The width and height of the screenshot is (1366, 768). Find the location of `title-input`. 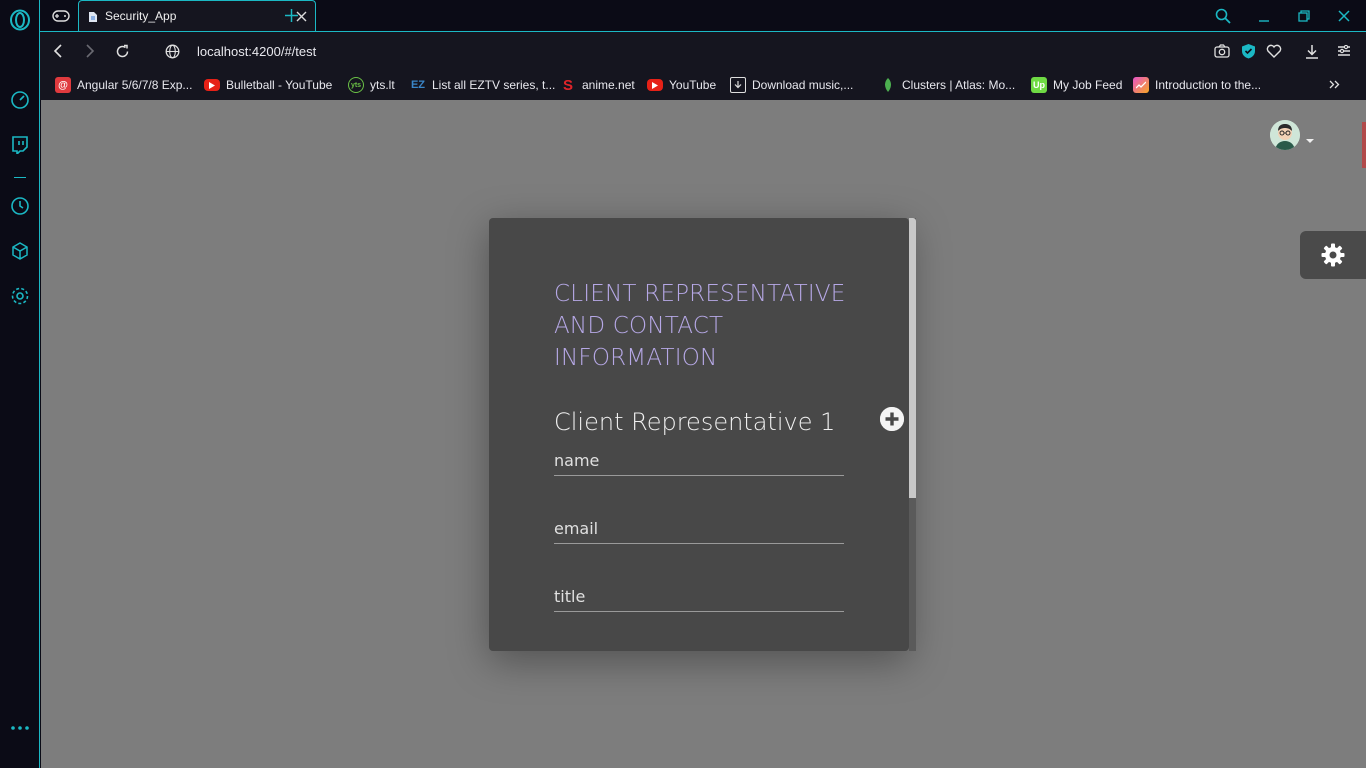

title-input is located at coordinates (699, 596).